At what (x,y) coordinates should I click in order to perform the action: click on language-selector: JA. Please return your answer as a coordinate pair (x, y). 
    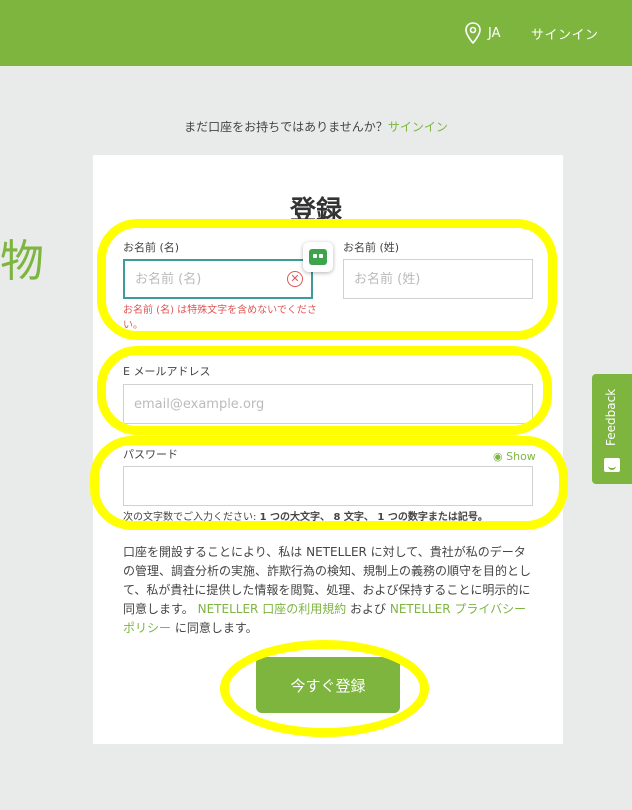
    Looking at the image, I should click on (482, 33).